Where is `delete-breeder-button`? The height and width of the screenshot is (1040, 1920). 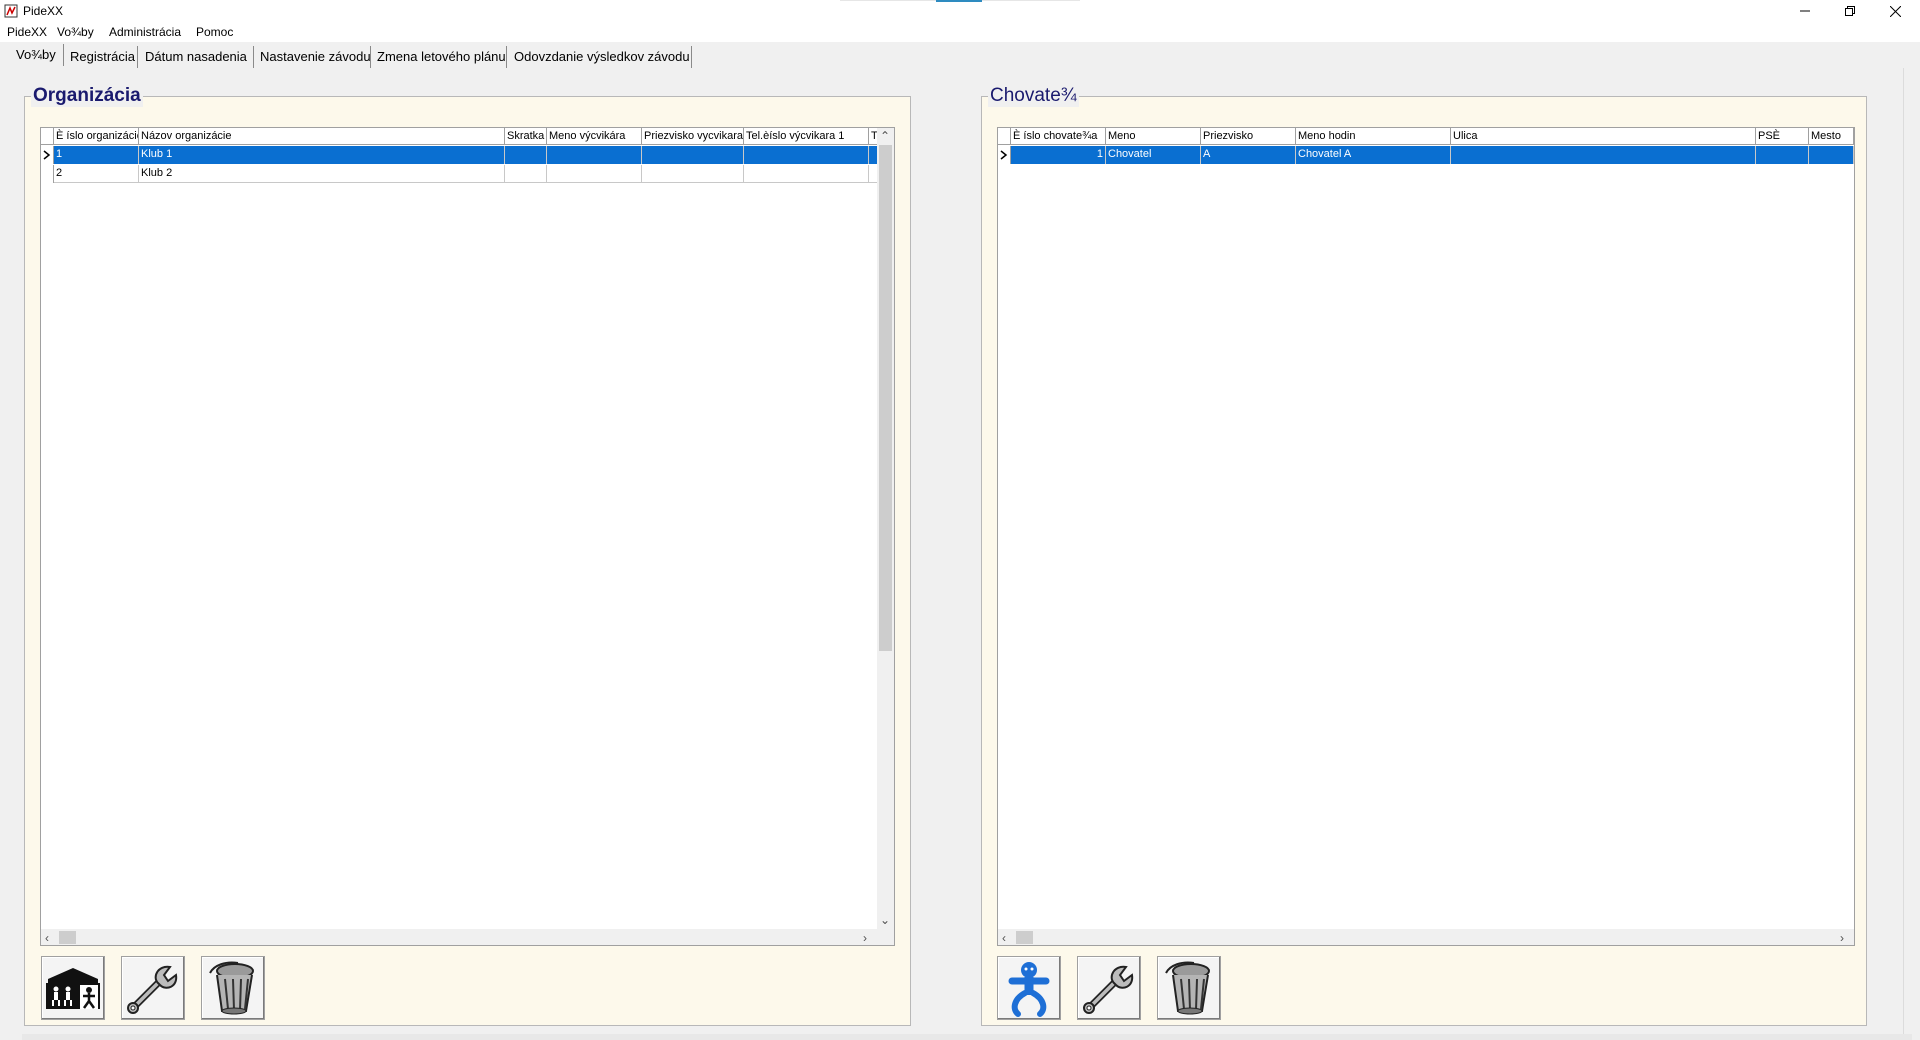
delete-breeder-button is located at coordinates (1189, 988).